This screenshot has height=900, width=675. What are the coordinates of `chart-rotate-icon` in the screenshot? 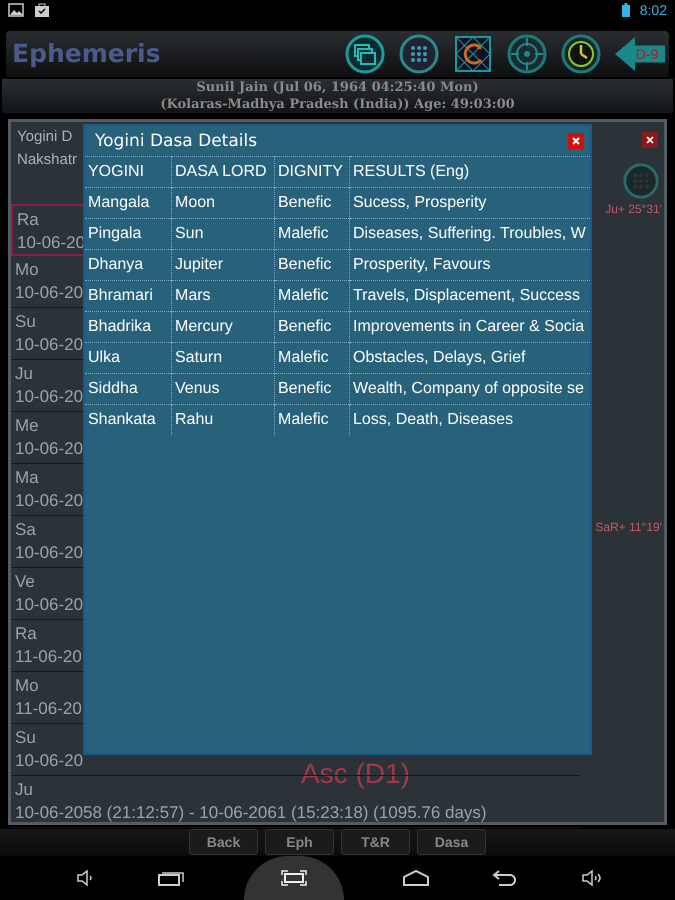 It's located at (473, 54).